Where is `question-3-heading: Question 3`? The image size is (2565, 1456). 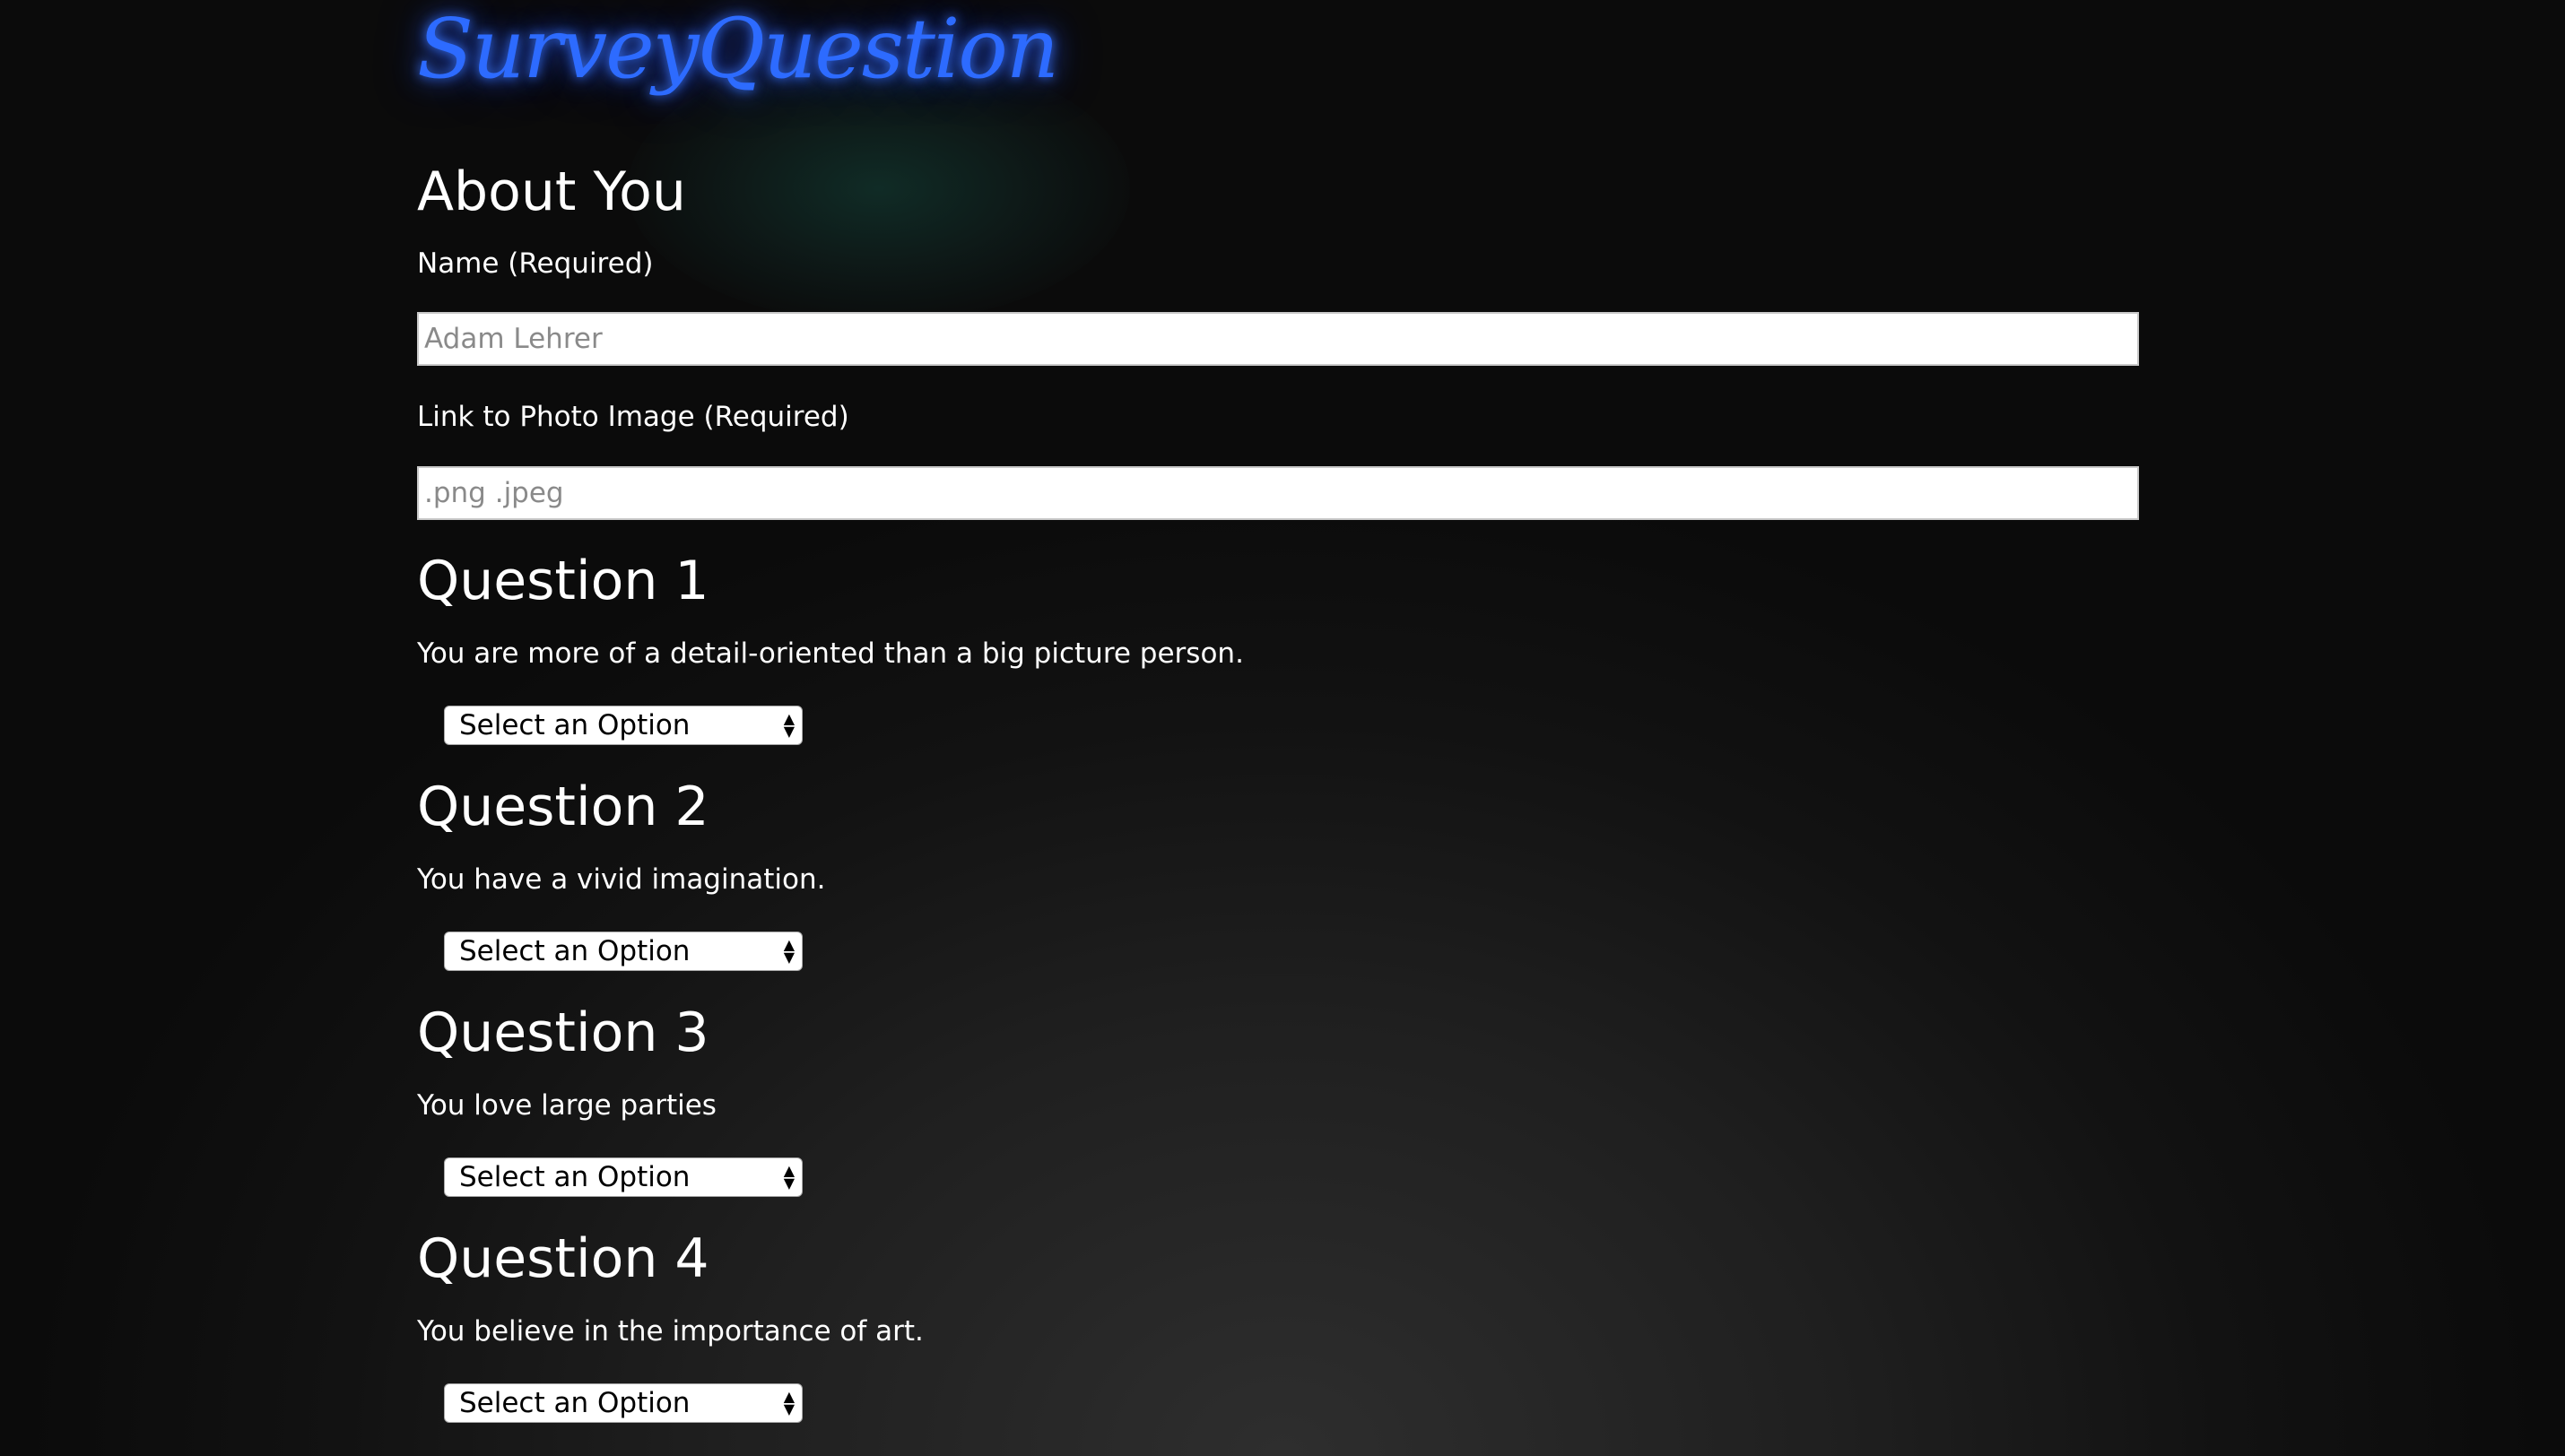
question-3-heading: Question 3 is located at coordinates (563, 1032).